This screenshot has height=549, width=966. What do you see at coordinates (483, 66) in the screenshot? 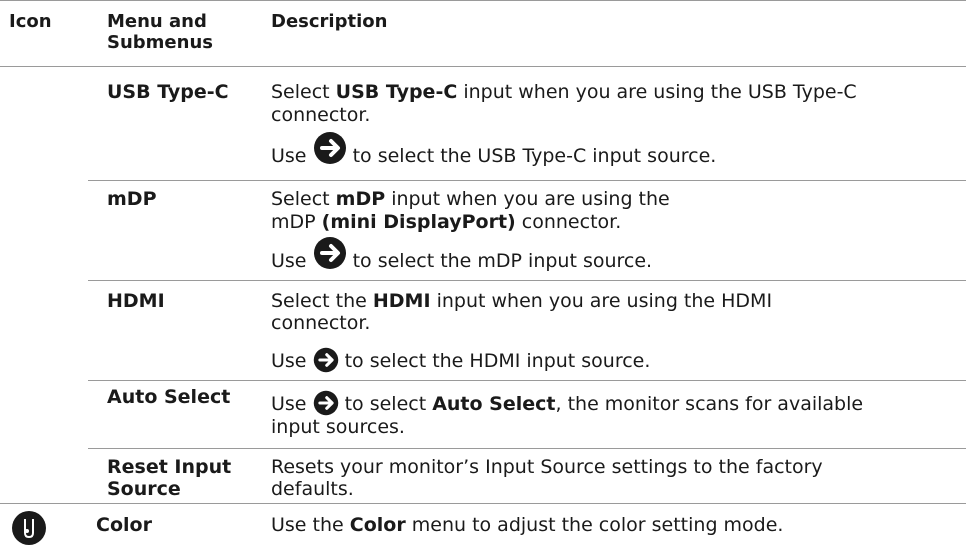
I see `rule-header` at bounding box center [483, 66].